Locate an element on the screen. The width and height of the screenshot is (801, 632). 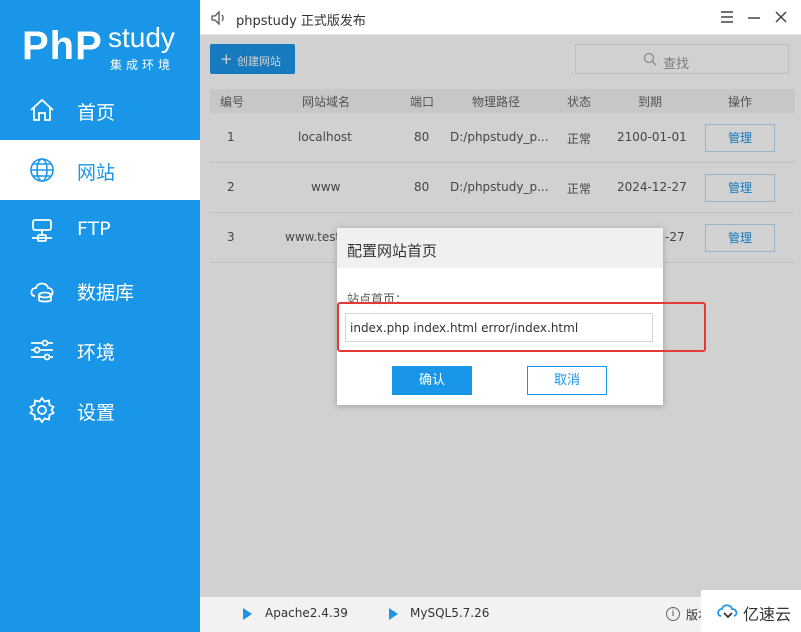
gear-icon is located at coordinates (42, 410).